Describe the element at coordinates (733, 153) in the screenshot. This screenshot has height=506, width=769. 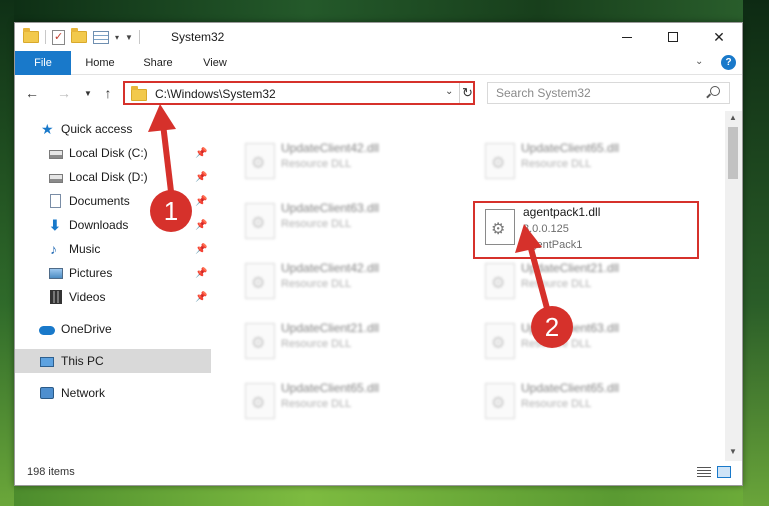
I see `scroll-thumb` at that location.